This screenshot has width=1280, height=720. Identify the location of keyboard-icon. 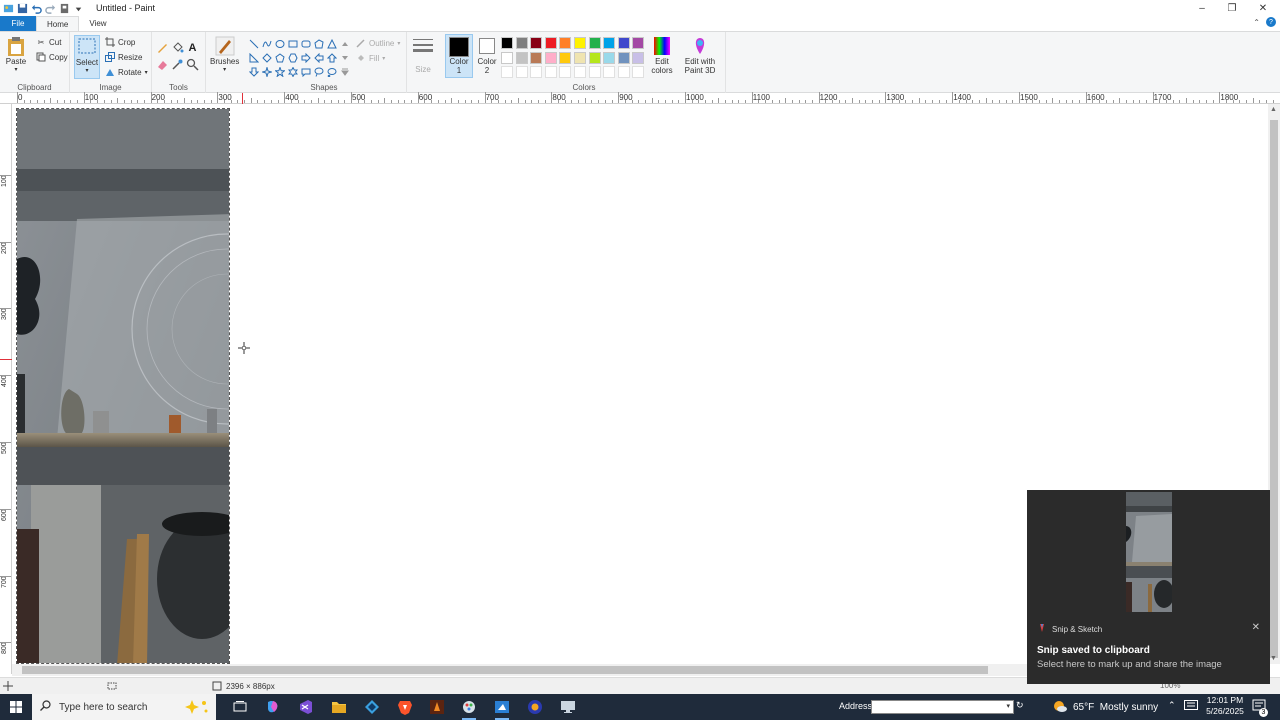
(1191, 706).